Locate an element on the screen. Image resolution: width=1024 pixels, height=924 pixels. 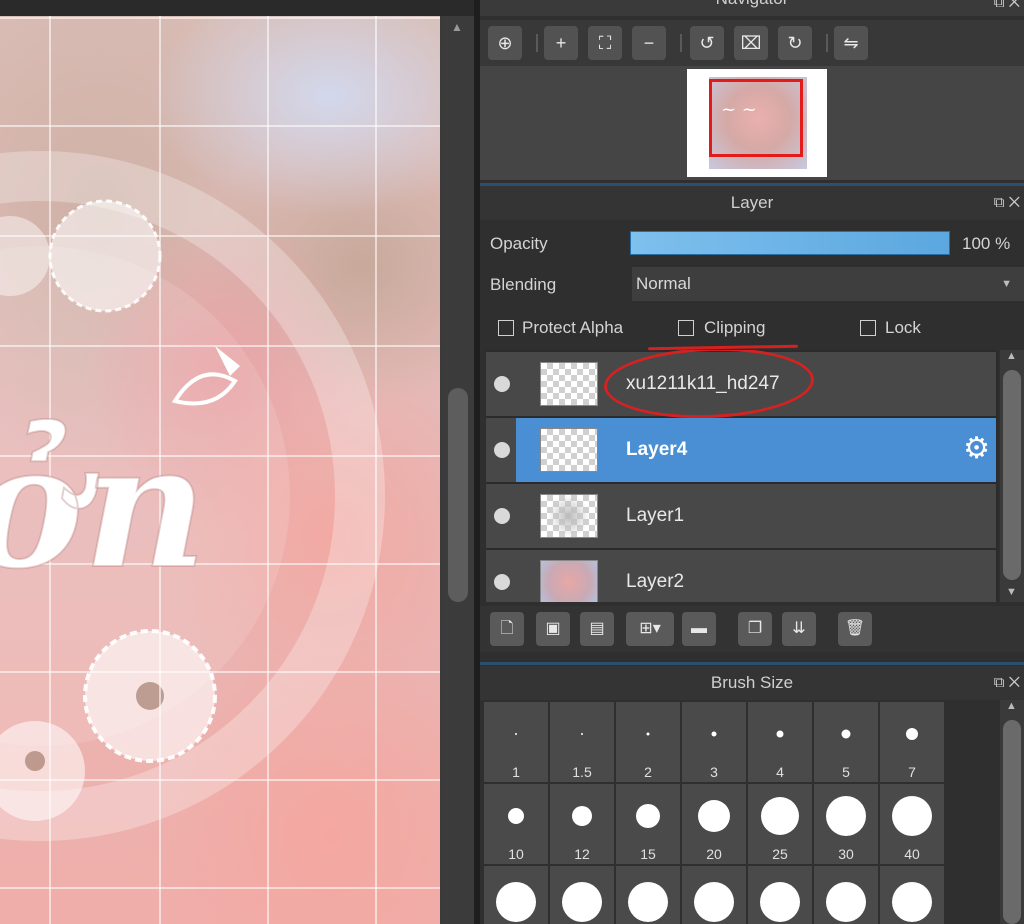
brush-size-cell: 7 is located at coordinates (912, 742).